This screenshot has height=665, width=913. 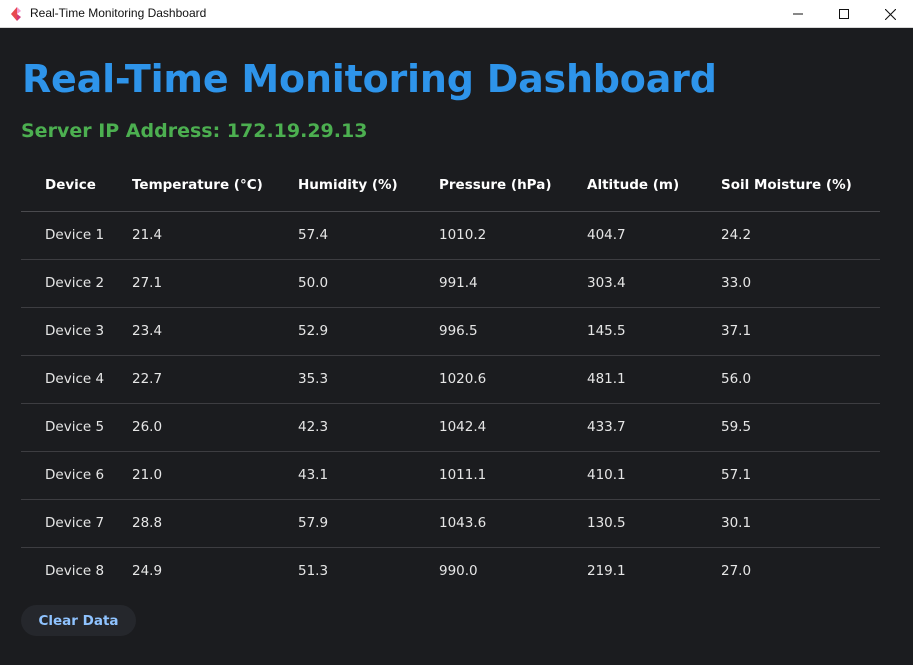 What do you see at coordinates (147, 571) in the screenshot?
I see `cell-temperature: 24.9` at bounding box center [147, 571].